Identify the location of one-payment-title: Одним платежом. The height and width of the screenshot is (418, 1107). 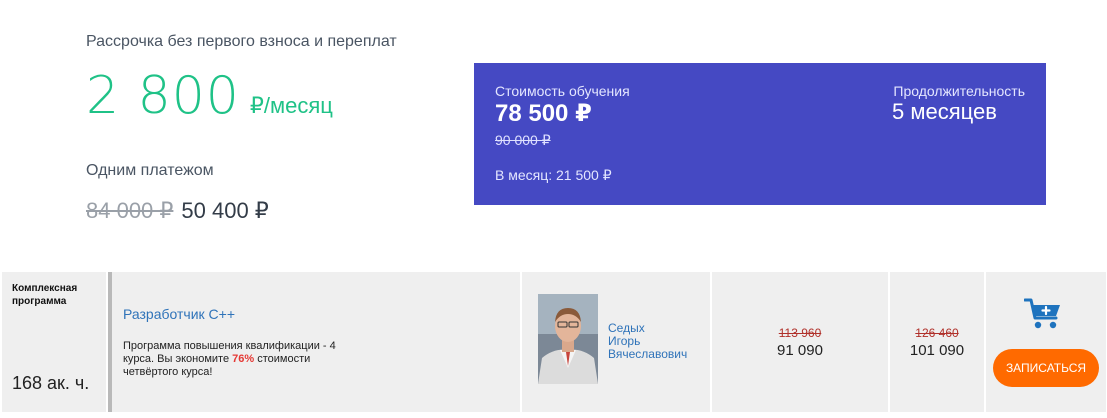
(150, 170).